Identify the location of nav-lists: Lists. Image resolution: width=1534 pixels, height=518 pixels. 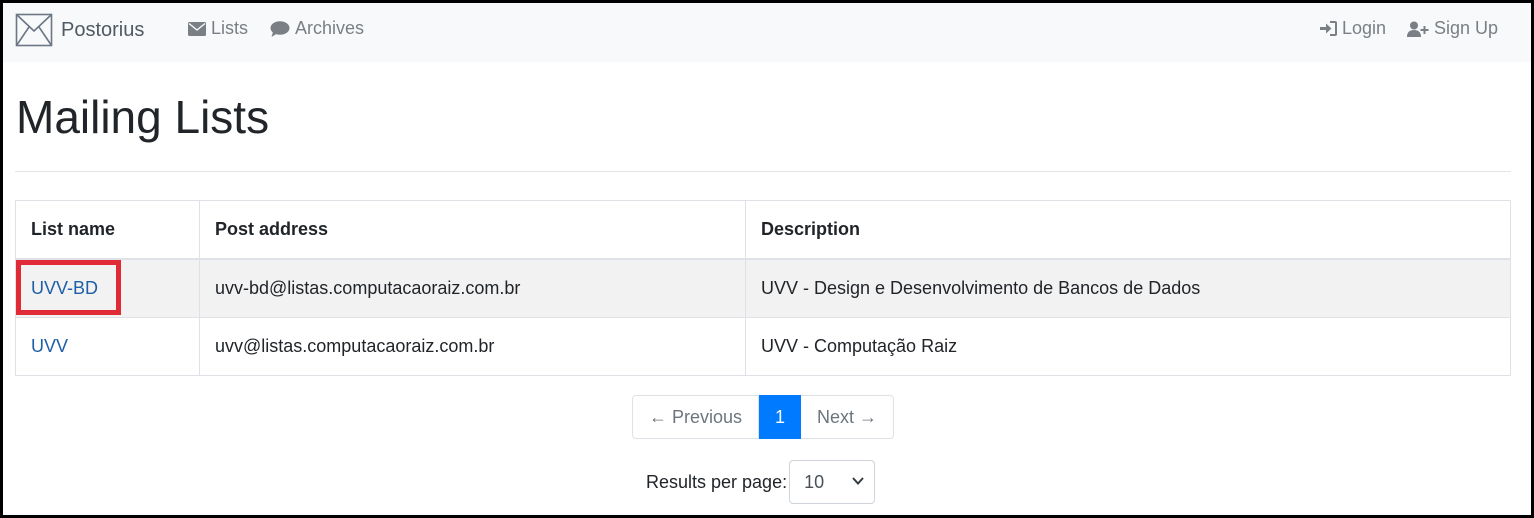
(218, 28).